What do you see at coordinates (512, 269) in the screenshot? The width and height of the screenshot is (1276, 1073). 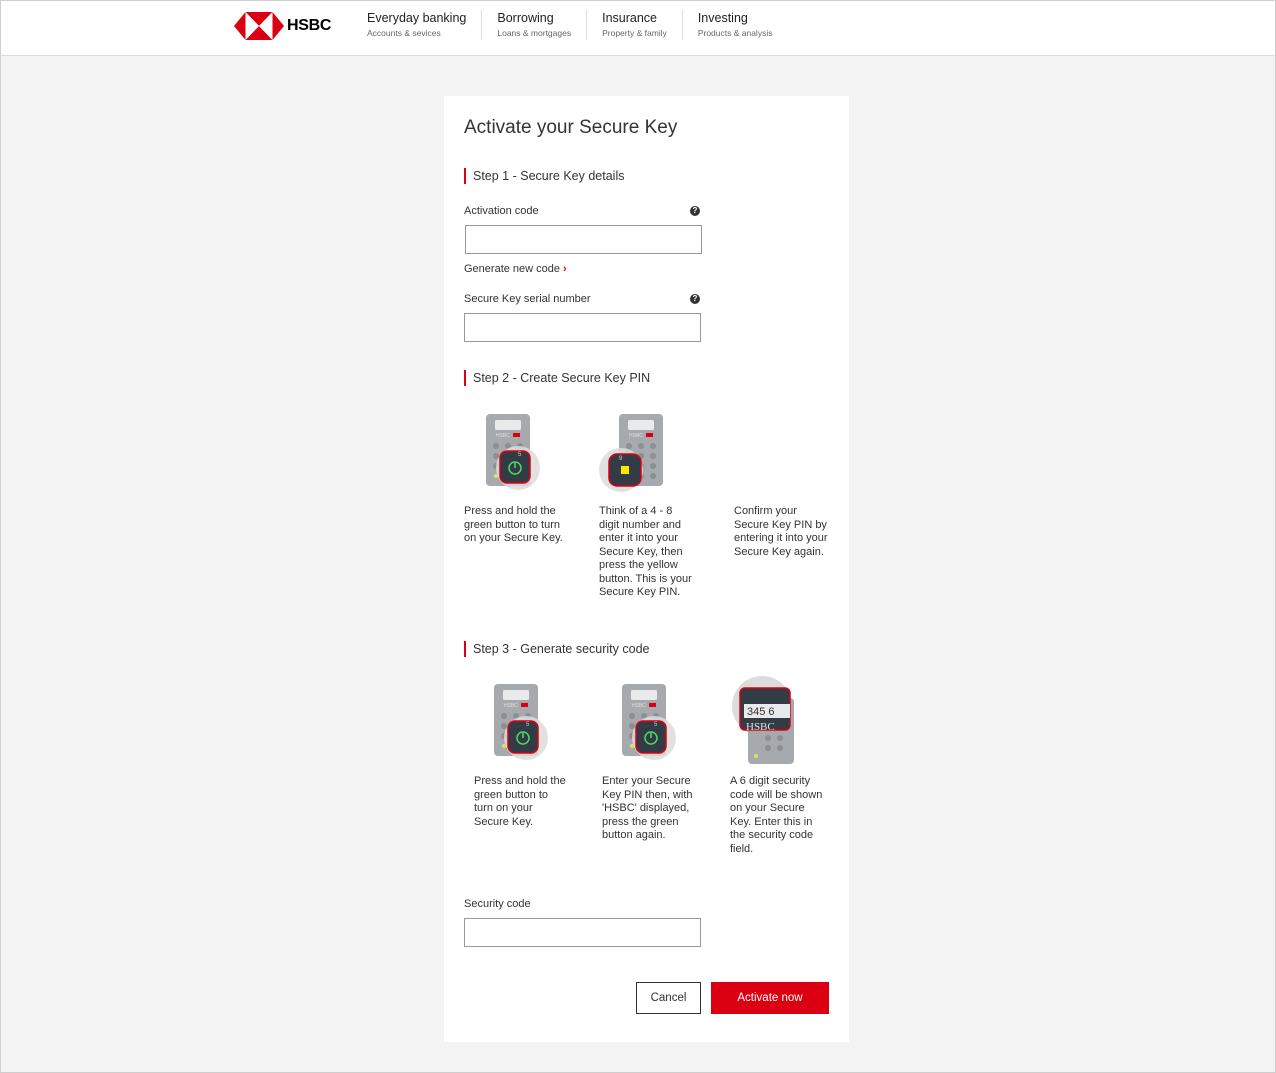 I see `generate-new-code-label: Generate new code` at bounding box center [512, 269].